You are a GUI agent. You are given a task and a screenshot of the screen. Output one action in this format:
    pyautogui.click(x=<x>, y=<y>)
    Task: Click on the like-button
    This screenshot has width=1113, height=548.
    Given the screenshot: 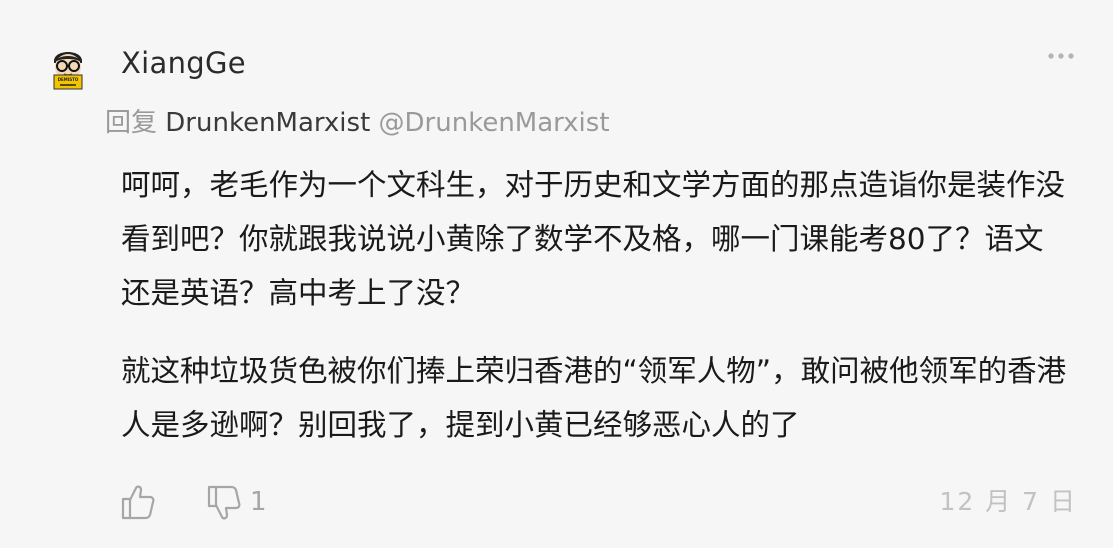 What is the action you would take?
    pyautogui.click(x=138, y=502)
    